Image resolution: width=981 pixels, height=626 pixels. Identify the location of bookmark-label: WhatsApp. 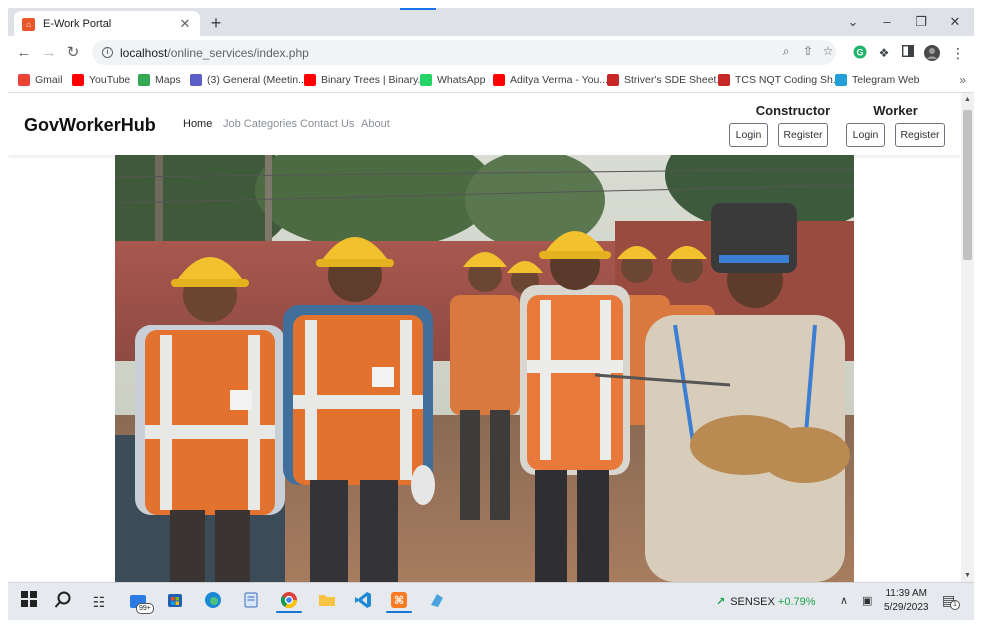
(461, 80).